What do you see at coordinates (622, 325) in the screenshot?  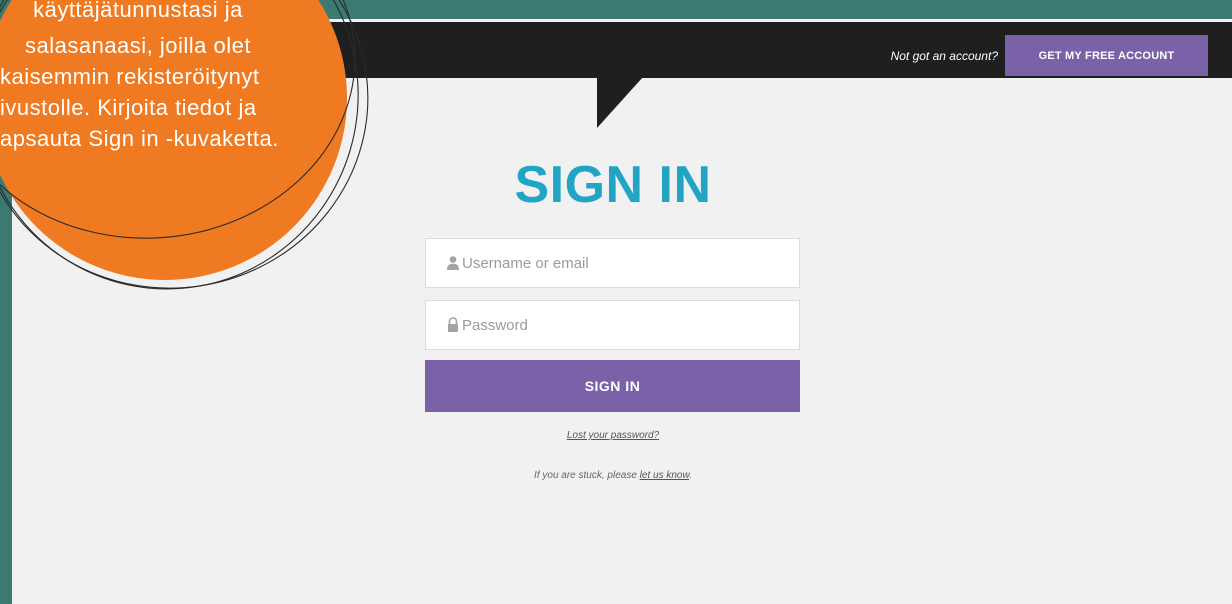 I see `password-input` at bounding box center [622, 325].